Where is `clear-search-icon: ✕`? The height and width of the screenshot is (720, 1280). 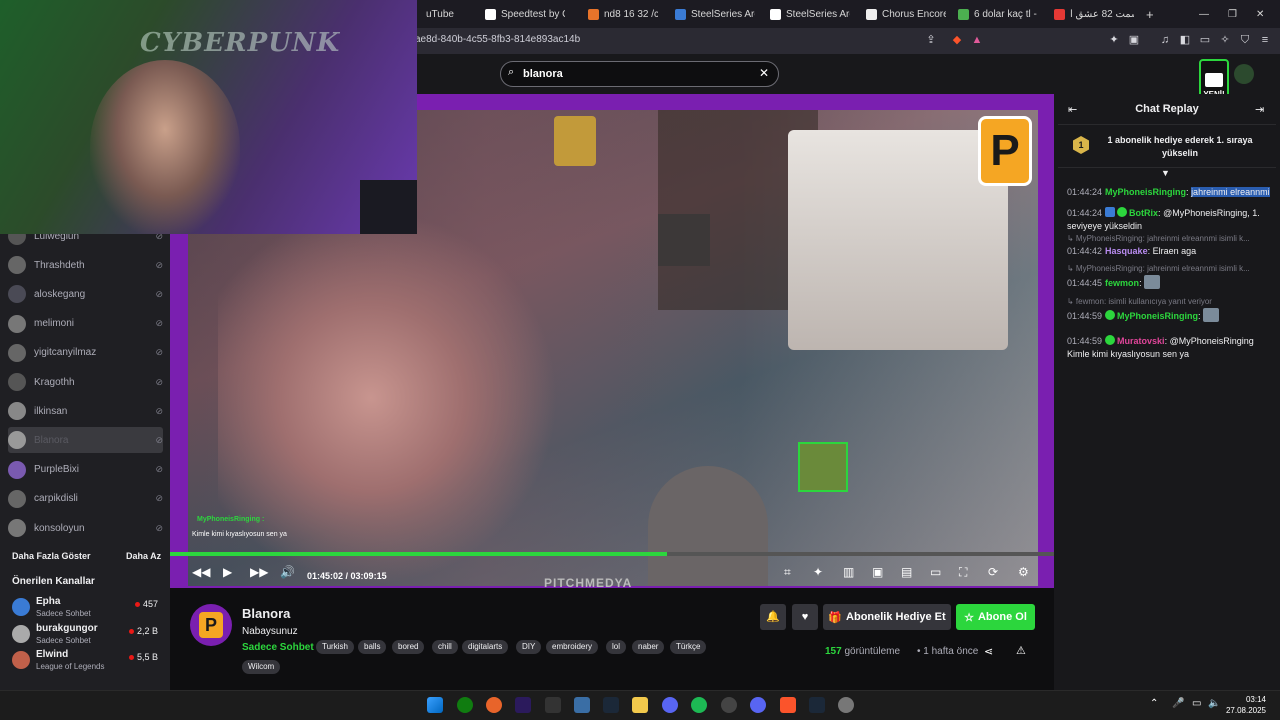
clear-search-icon: ✕ is located at coordinates (764, 73).